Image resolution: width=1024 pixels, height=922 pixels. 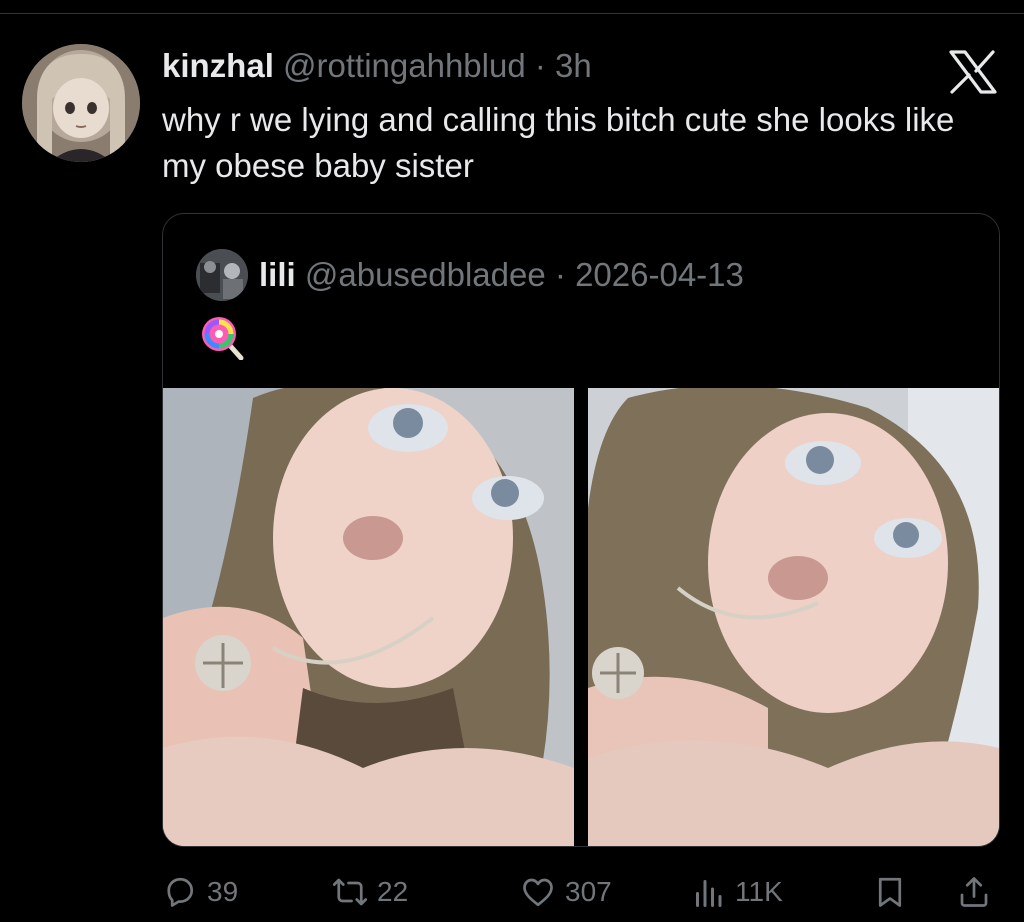 I want to click on author-name: kinzhal, so click(x=218, y=65).